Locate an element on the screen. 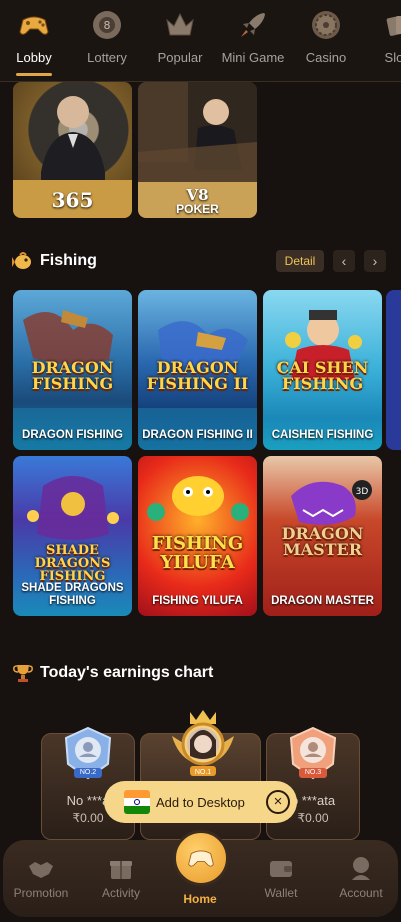 The width and height of the screenshot is (401, 922). tab-label: Slots is located at coordinates (392, 57).